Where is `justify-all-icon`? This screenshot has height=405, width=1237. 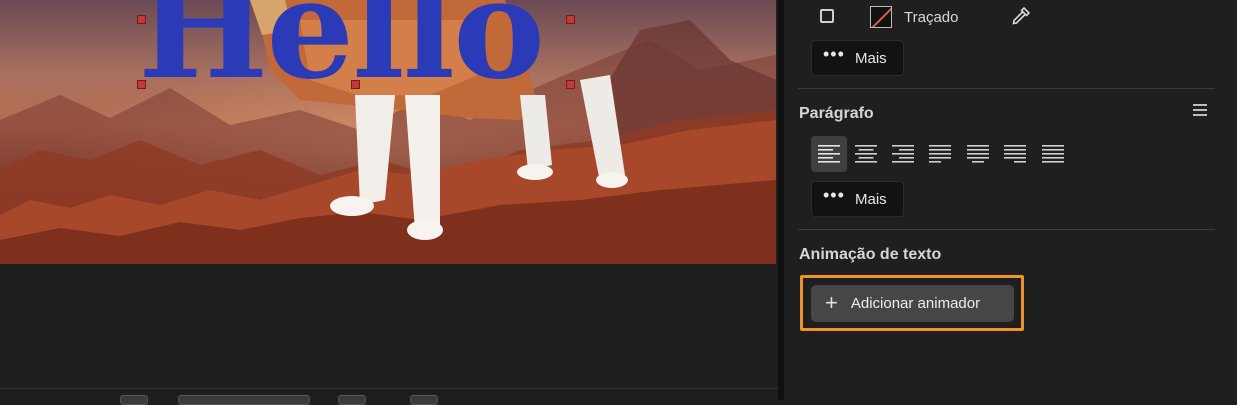 justify-all-icon is located at coordinates (1053, 154).